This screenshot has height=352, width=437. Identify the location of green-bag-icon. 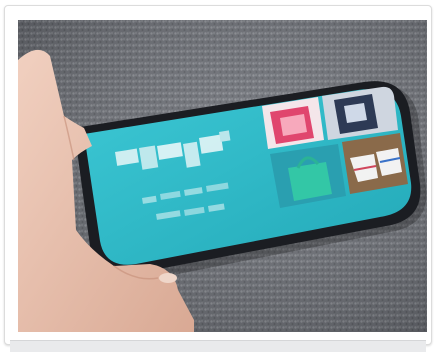
(310, 181).